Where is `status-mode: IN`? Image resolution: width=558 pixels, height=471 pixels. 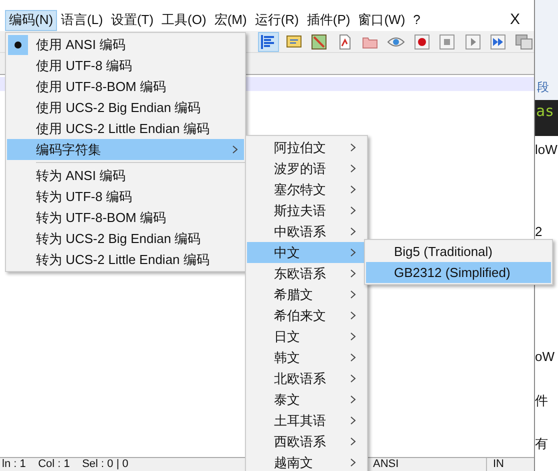
status-mode: IN is located at coordinates (510, 464).